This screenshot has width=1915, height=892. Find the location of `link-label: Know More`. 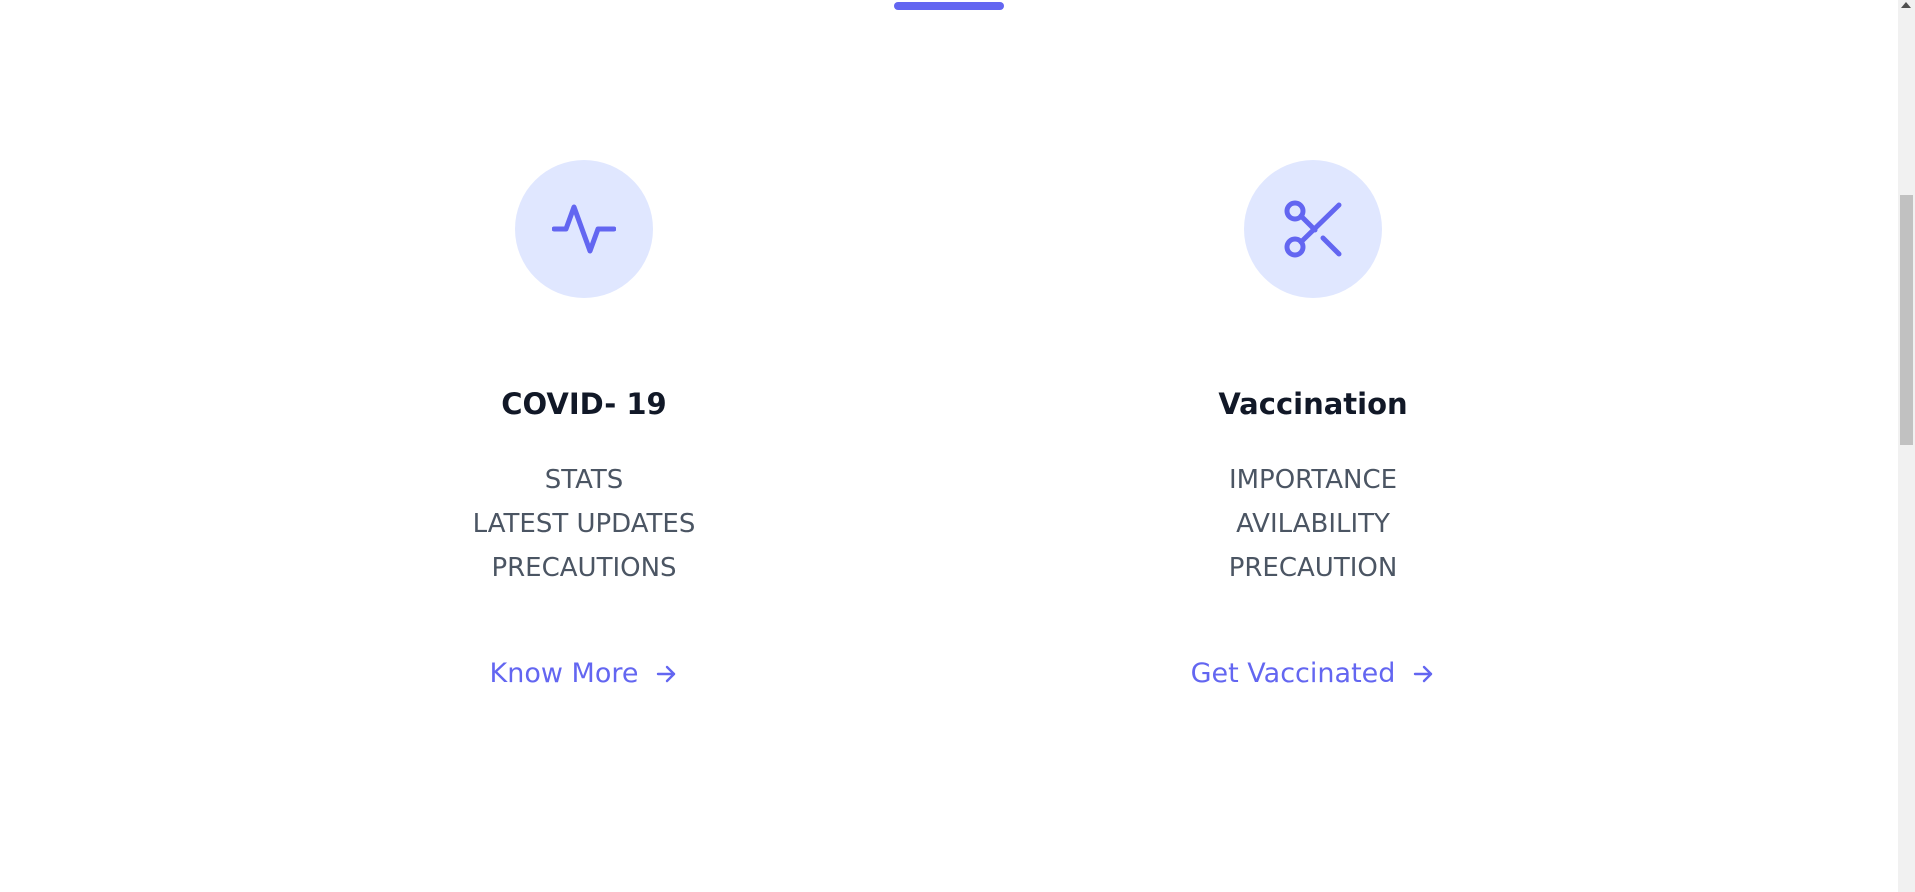

link-label: Know More is located at coordinates (564, 673).